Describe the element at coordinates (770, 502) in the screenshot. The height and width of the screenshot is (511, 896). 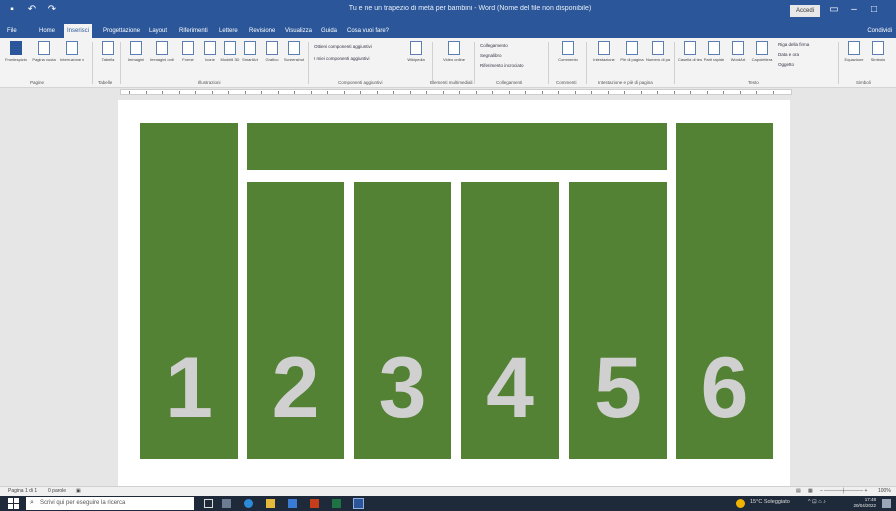
I see `weather-text: 15°C Soleggiato` at that location.